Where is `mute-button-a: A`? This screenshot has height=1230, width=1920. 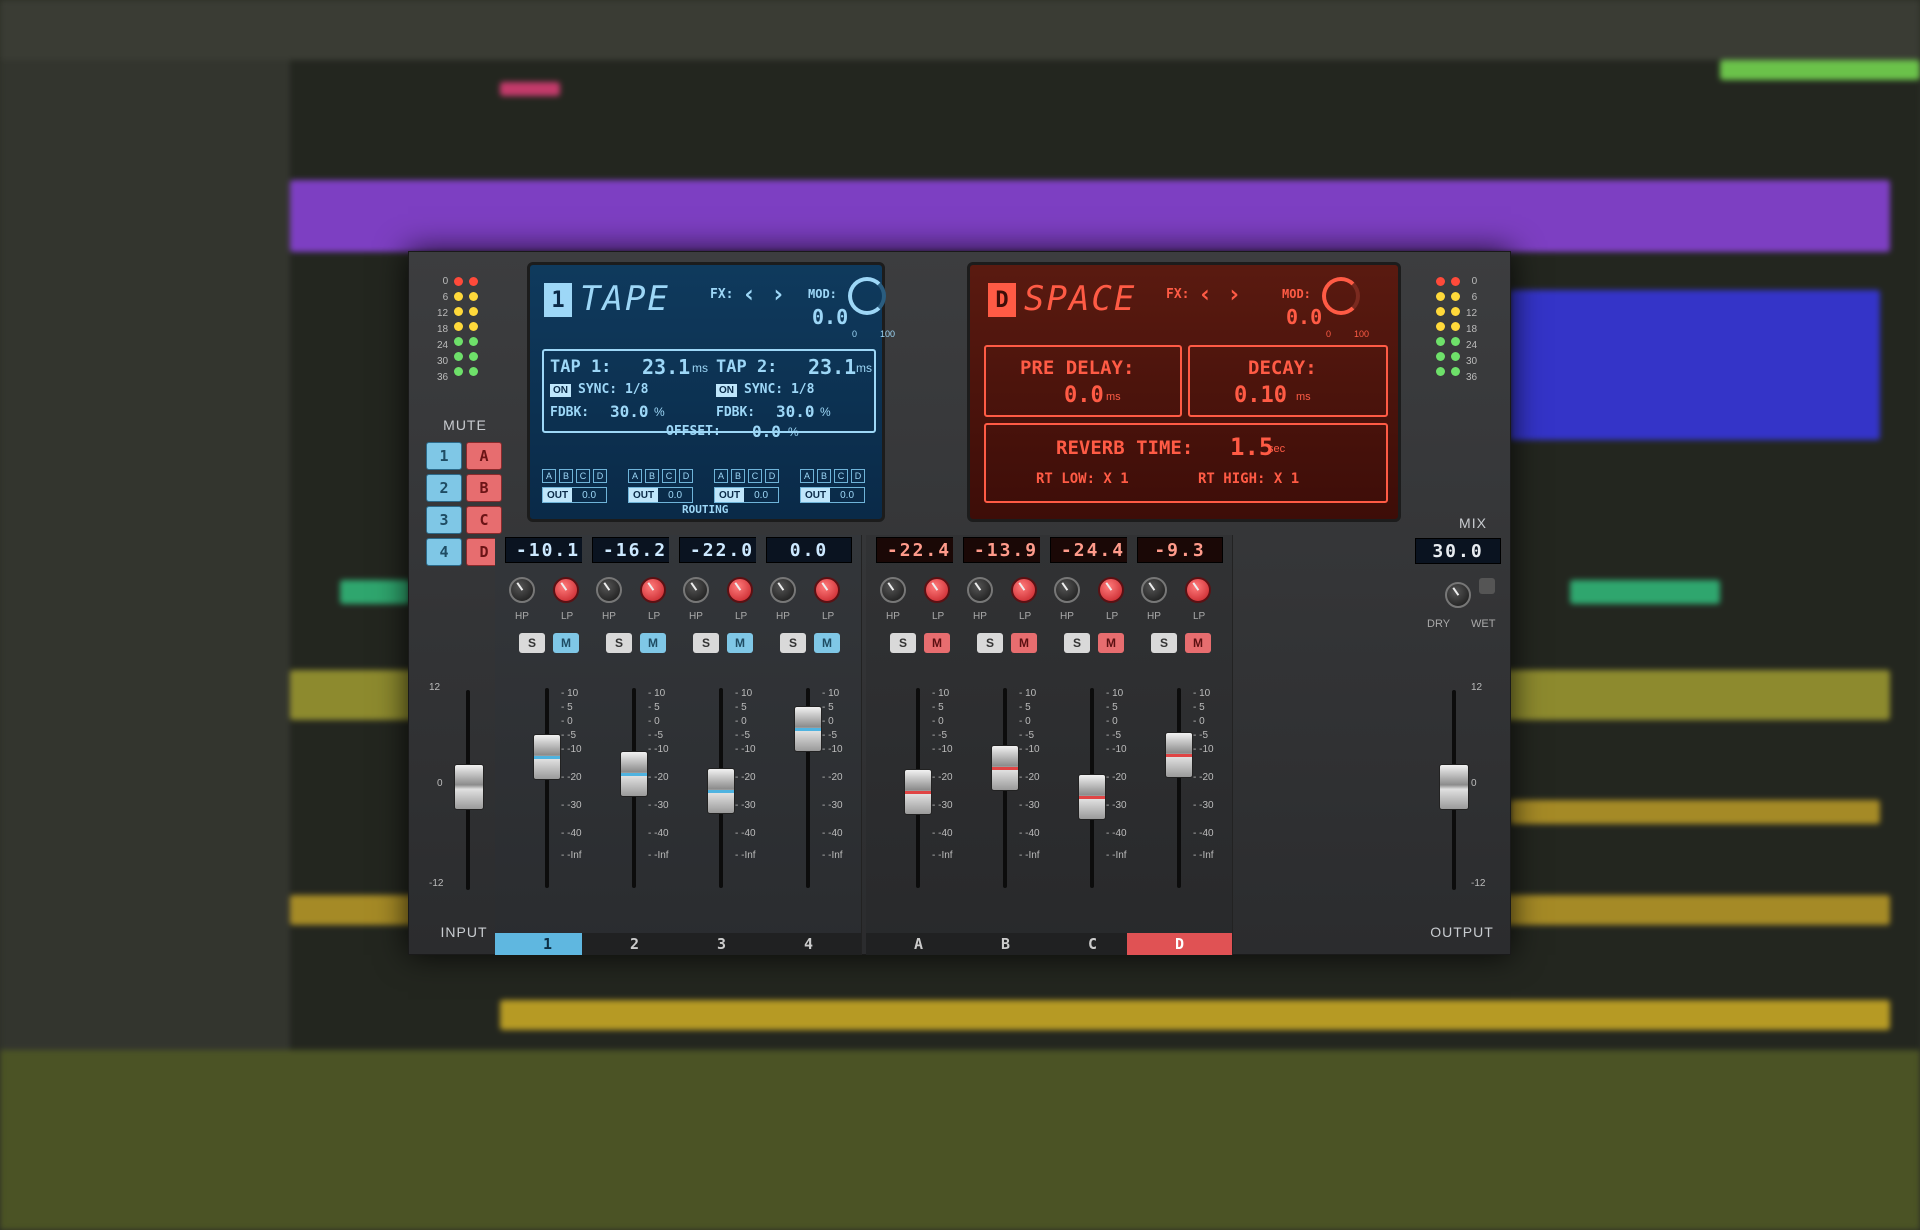
mute-button-a: A is located at coordinates (484, 456).